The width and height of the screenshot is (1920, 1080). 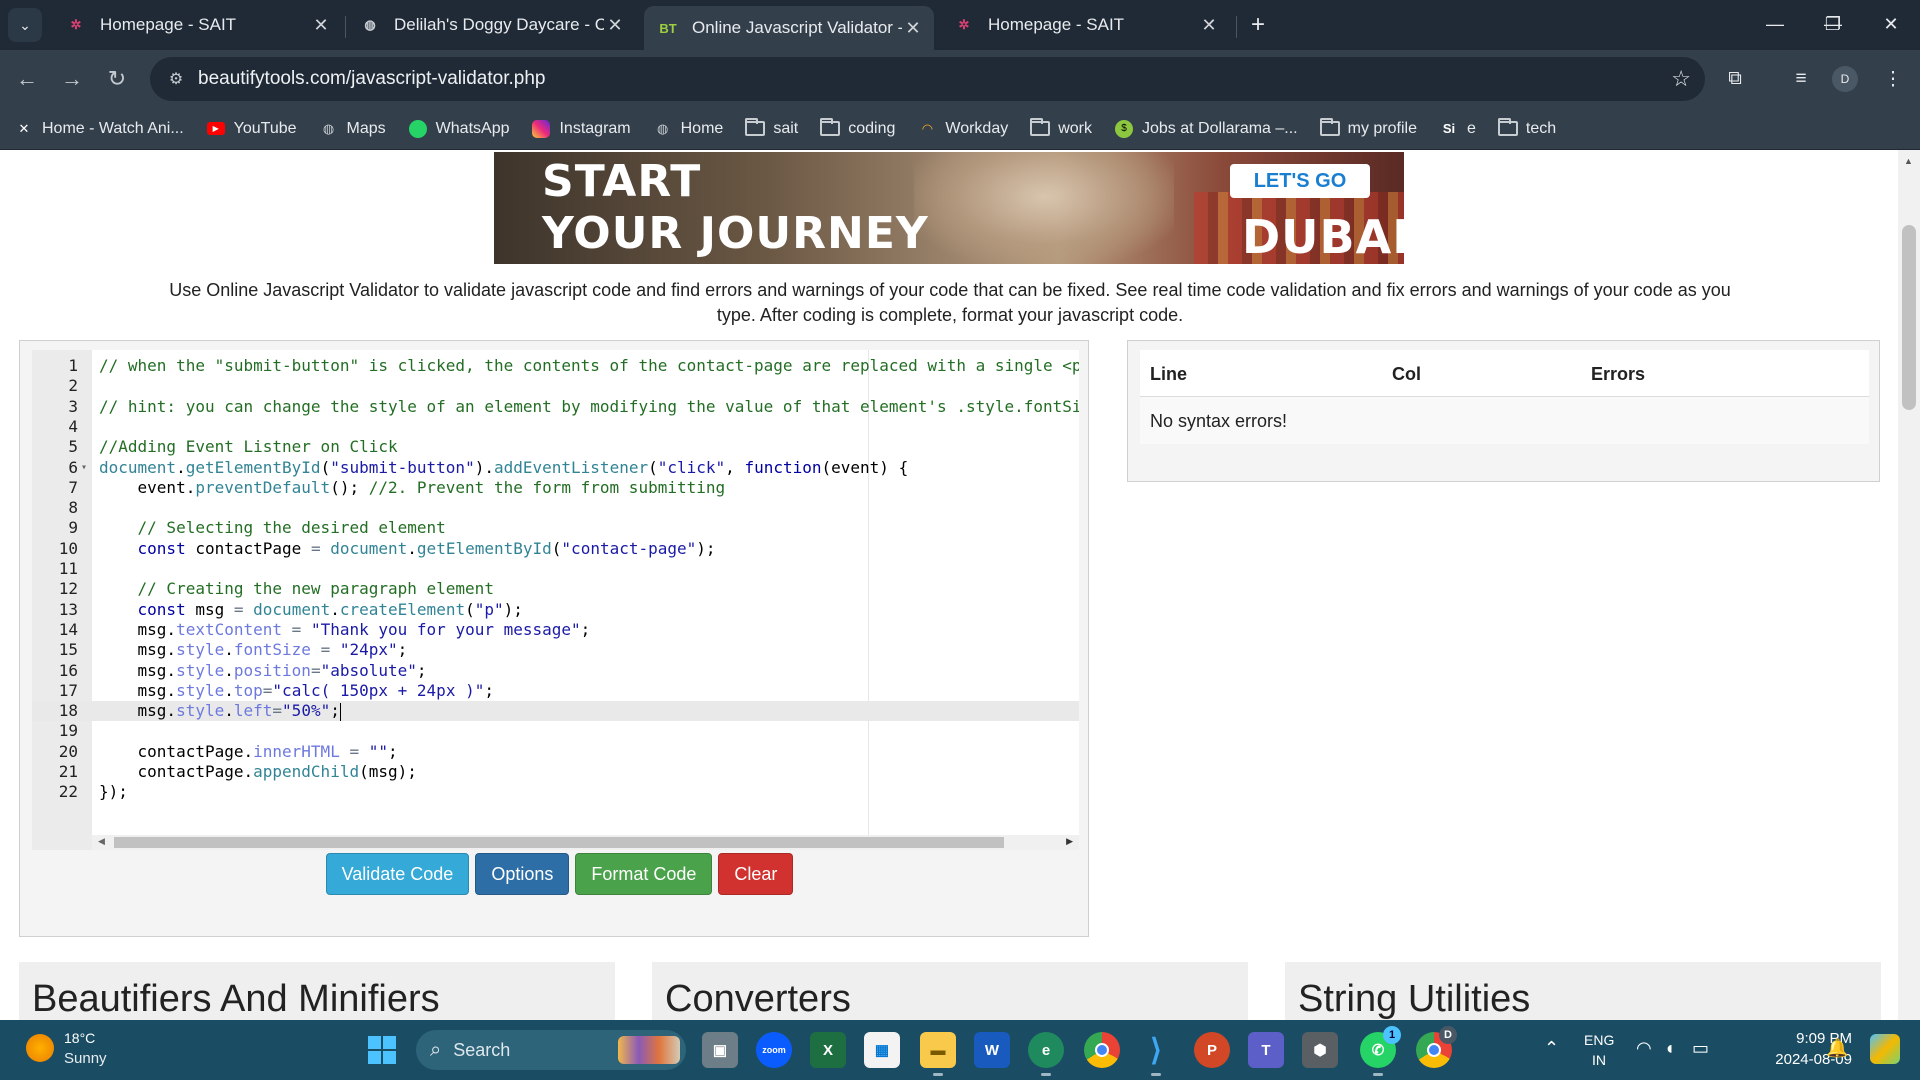 What do you see at coordinates (176, 79) in the screenshot?
I see `site-settings-icon: ⚙` at bounding box center [176, 79].